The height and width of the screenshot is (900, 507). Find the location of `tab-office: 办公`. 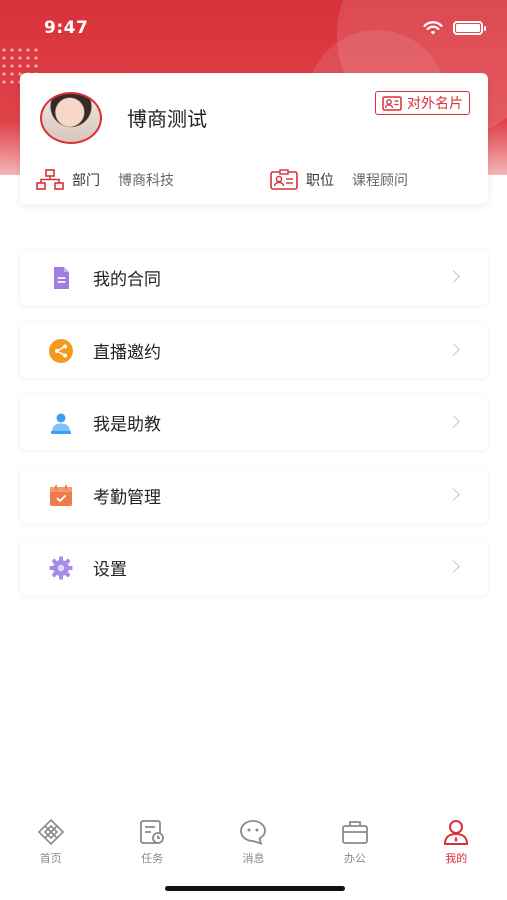

tab-office: 办公 is located at coordinates (354, 842).